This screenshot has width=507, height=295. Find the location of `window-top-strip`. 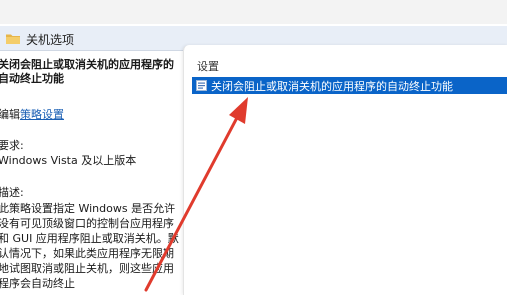

window-top-strip is located at coordinates (253, 12).